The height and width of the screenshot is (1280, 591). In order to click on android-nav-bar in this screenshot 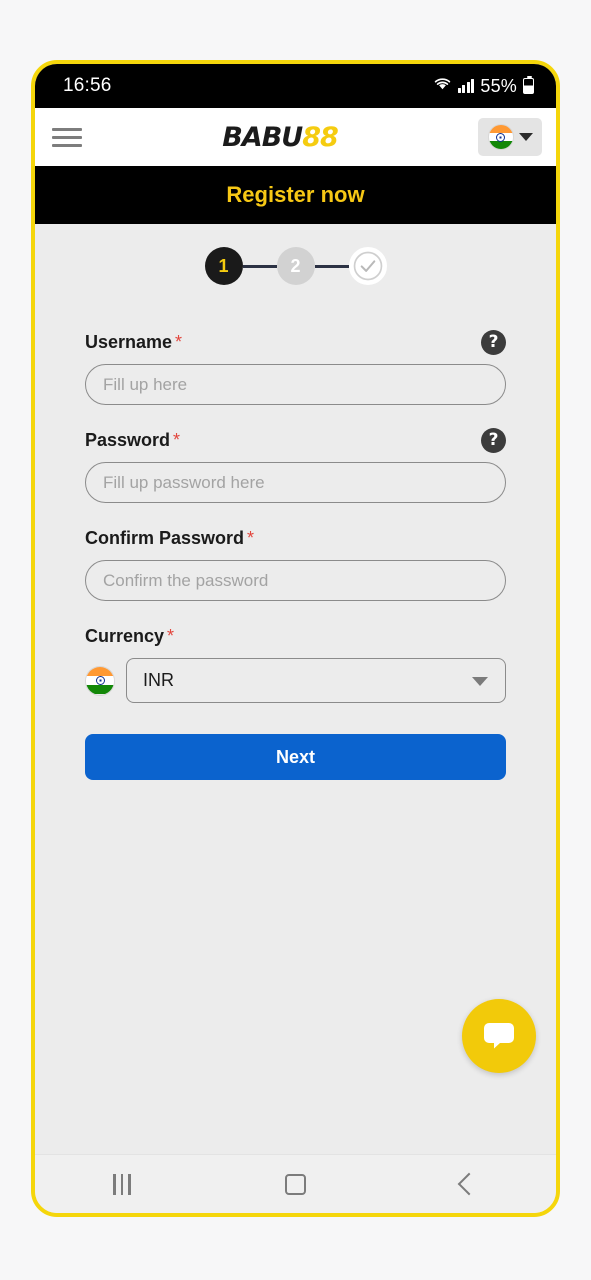, I will do `click(295, 1183)`.